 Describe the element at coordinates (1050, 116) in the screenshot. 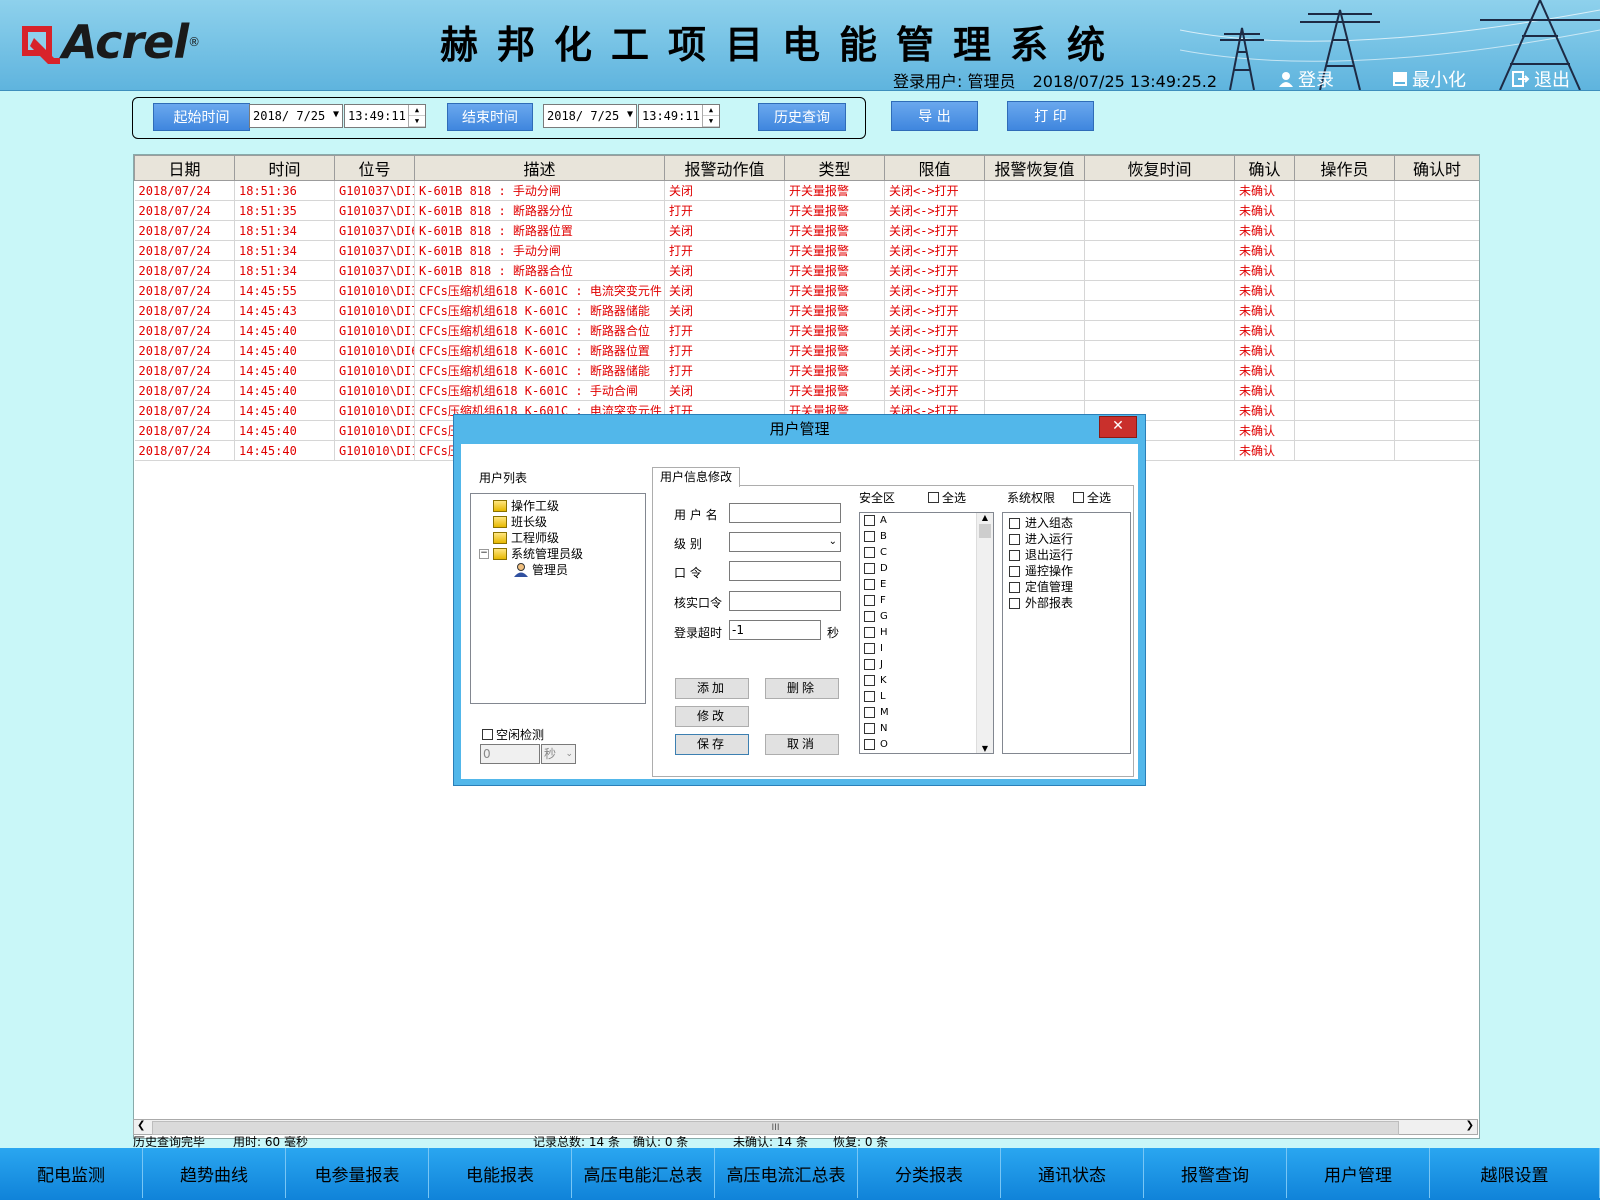

I see `print-button: 打 印` at that location.